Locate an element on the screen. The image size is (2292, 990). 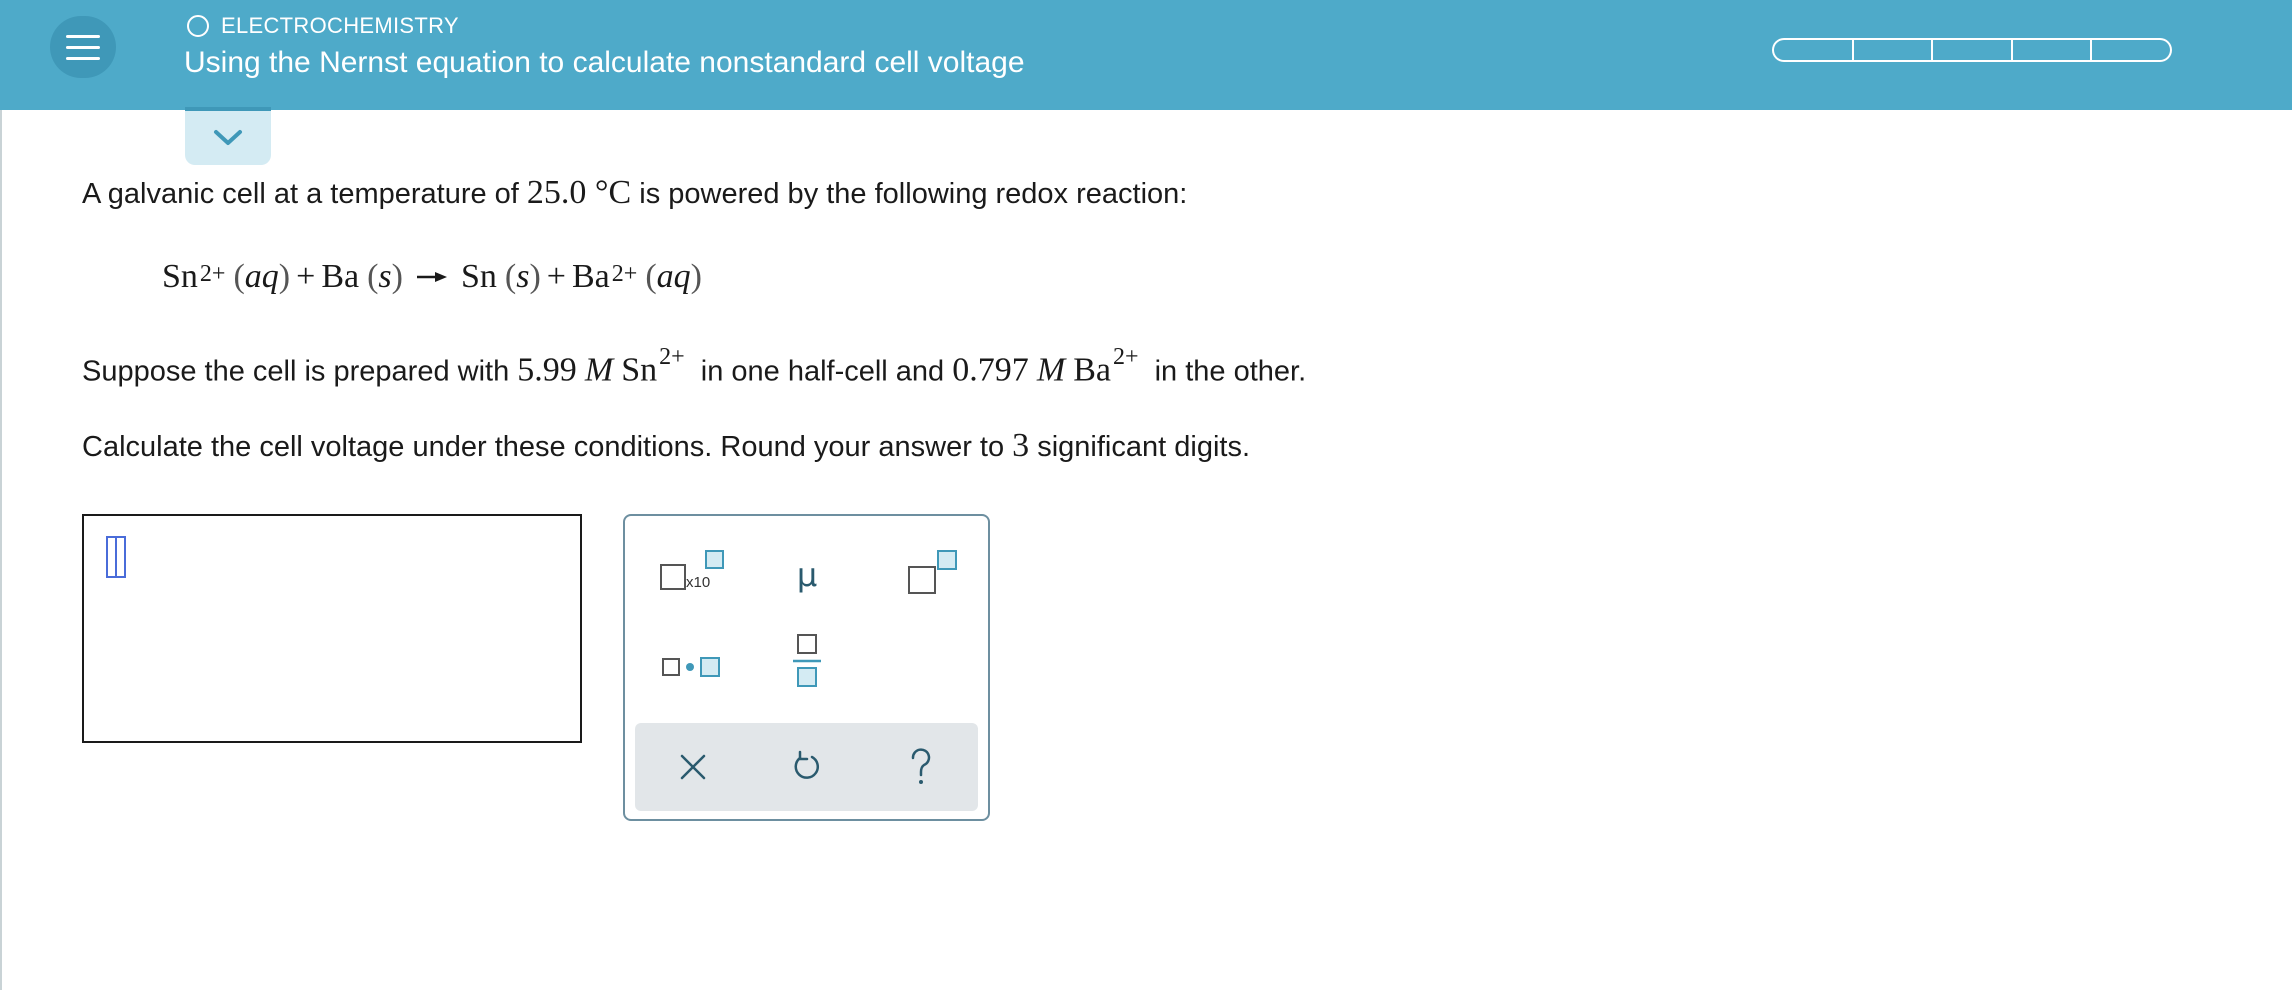
redox-reaction-equation: Sn 2+ (aq) + Ba (s) Sn (s) + Ba 2+ (aq) is located at coordinates (432, 277).